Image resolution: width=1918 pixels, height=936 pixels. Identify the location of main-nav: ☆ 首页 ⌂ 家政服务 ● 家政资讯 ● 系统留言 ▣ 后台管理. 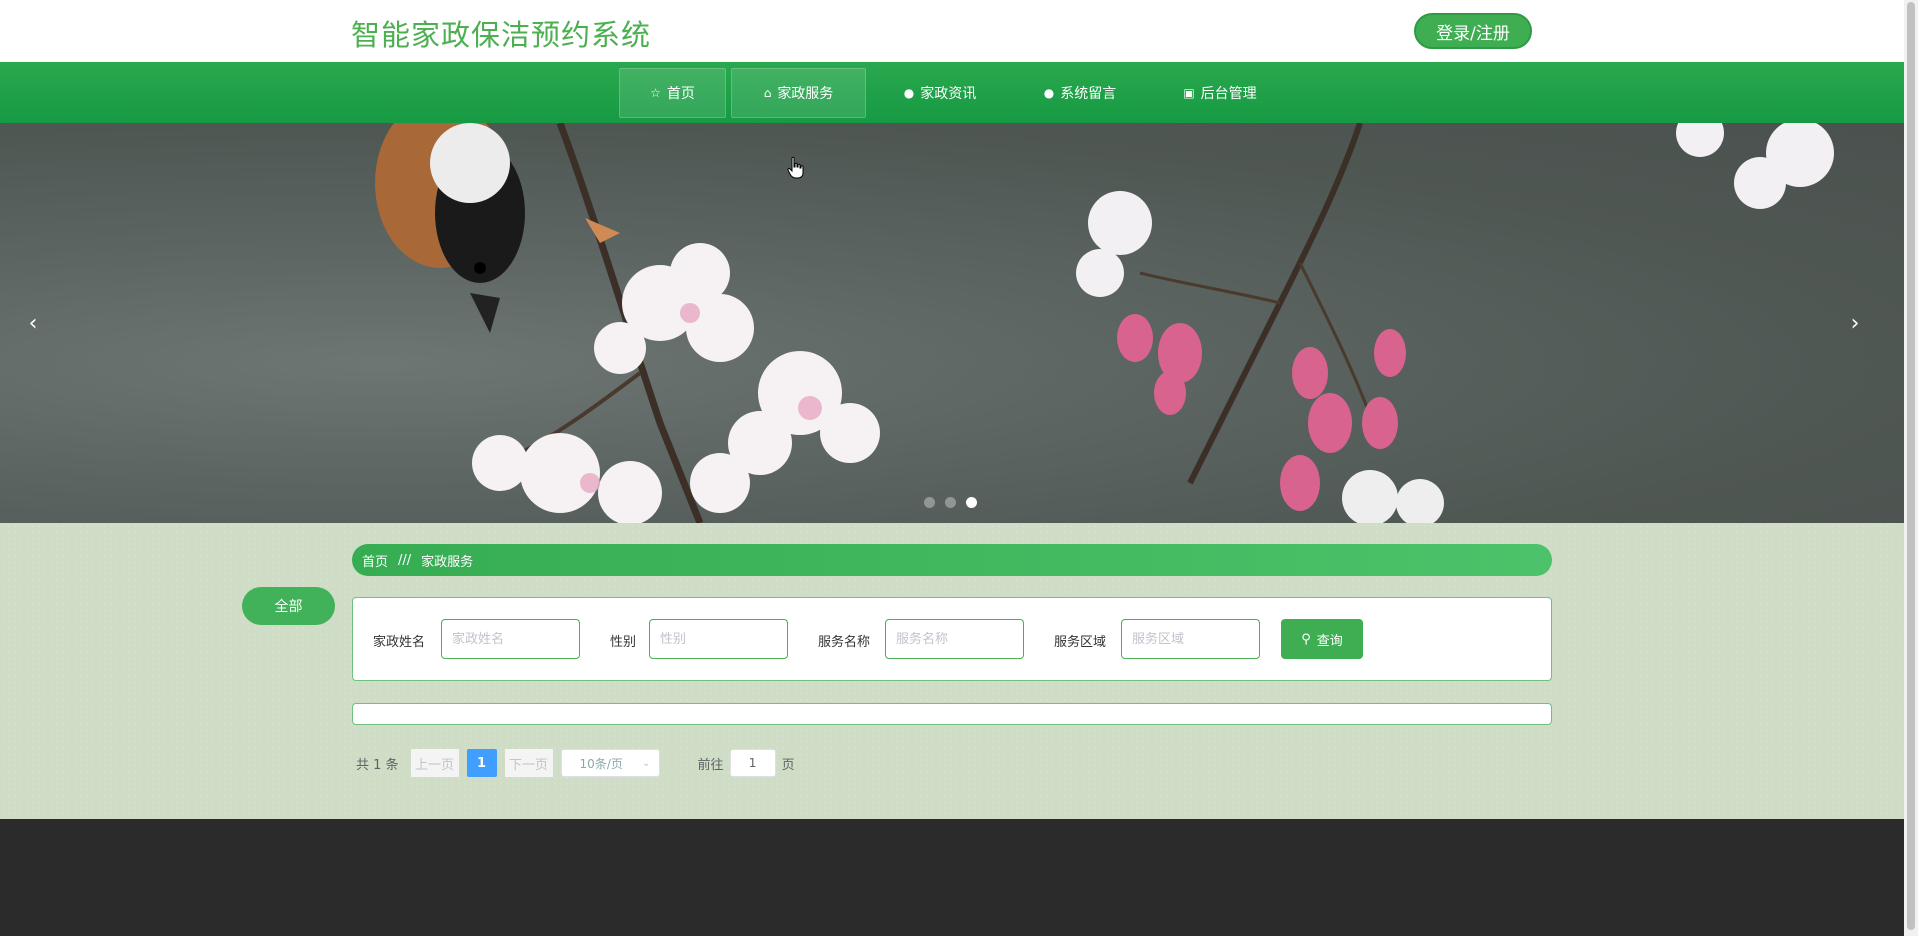
(952, 92).